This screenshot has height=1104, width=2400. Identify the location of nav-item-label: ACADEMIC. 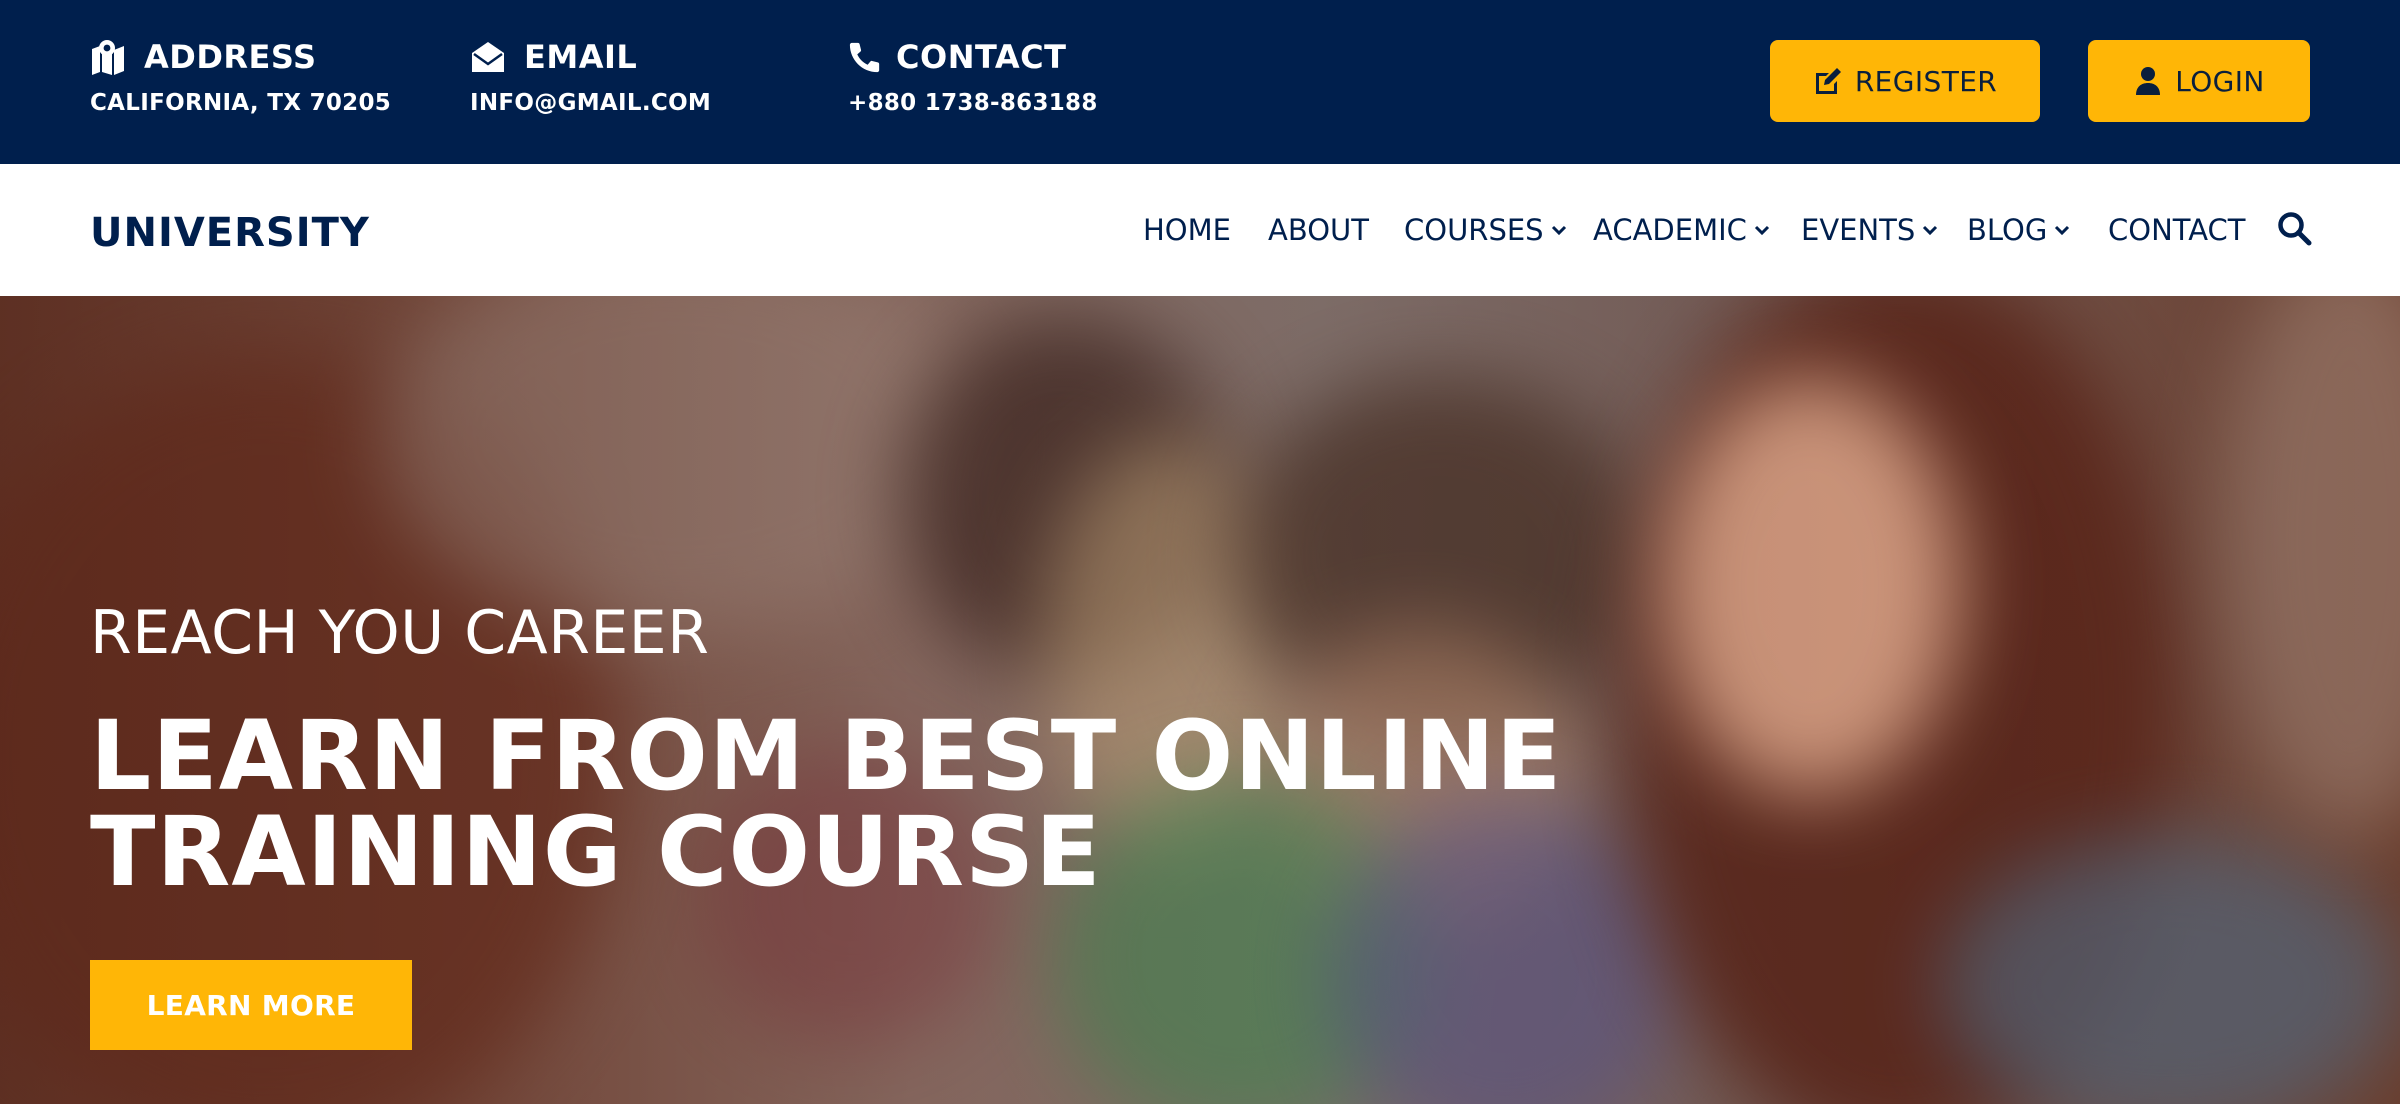
(1670, 230).